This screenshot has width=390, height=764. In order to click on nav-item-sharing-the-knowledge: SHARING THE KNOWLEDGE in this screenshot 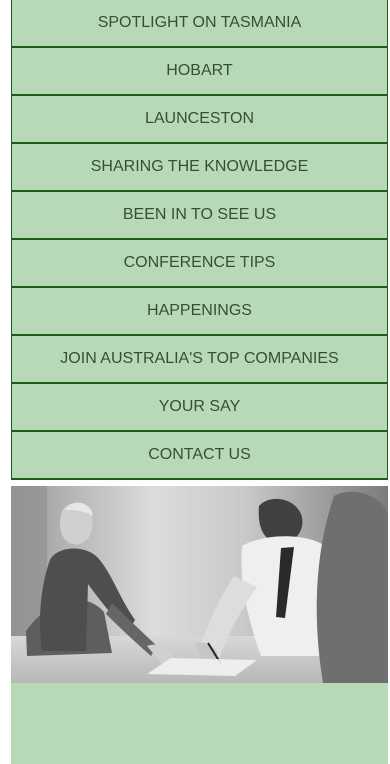, I will do `click(199, 166)`.